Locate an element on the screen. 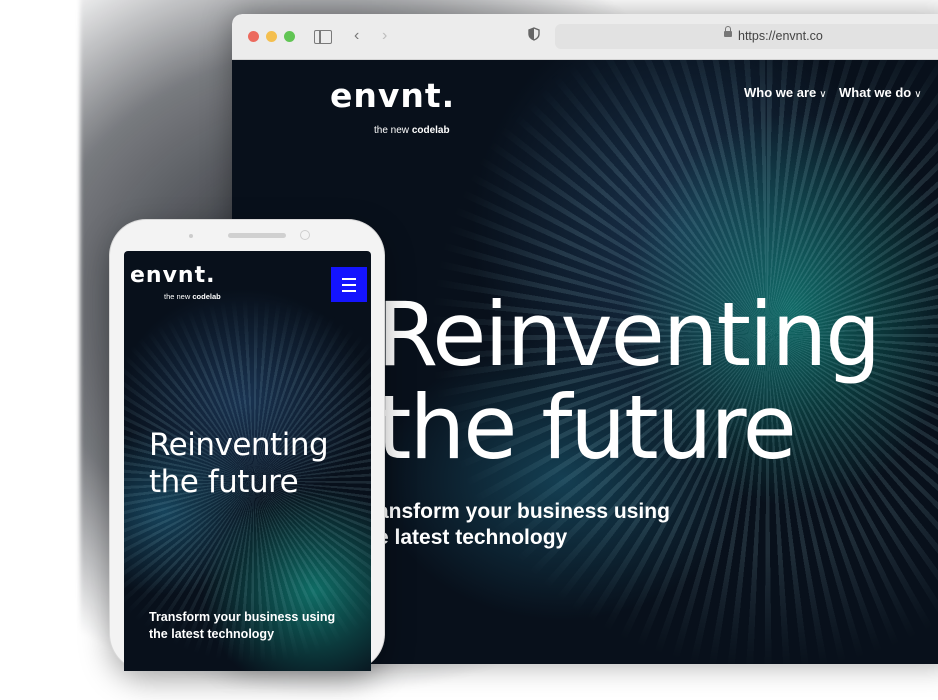  hamburger-menu-button is located at coordinates (349, 284).